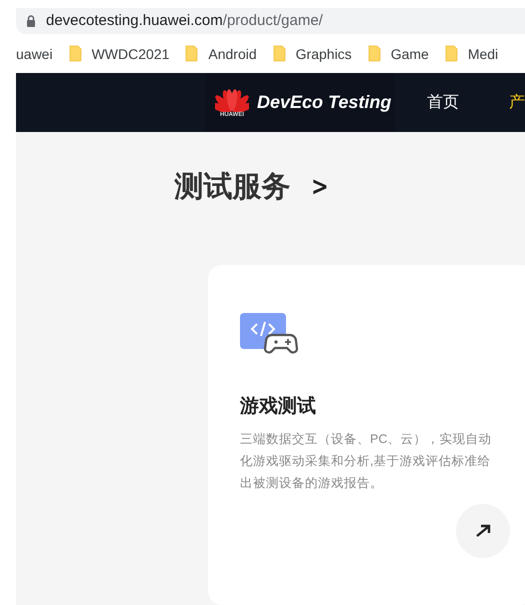  I want to click on bookmark-item: Graphics, so click(324, 54).